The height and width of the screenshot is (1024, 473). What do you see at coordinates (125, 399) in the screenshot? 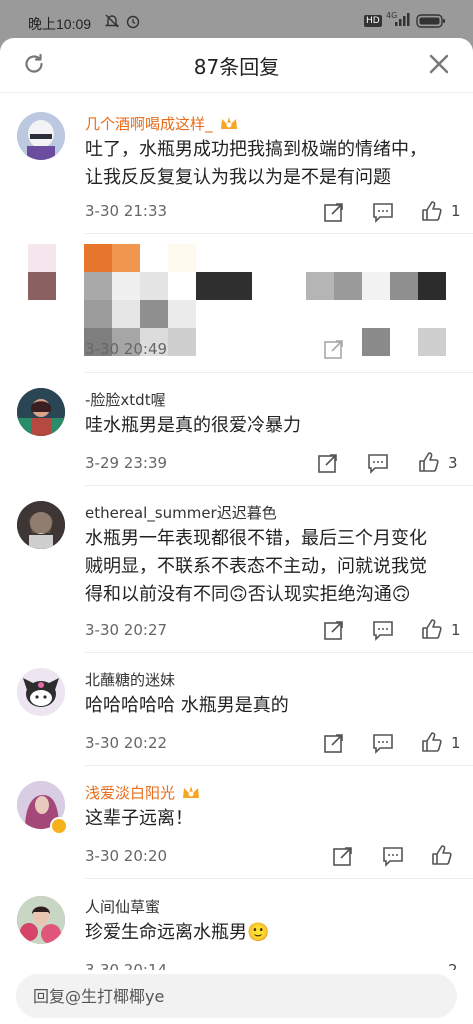
I see `username: -脸脸xtdt喔` at bounding box center [125, 399].